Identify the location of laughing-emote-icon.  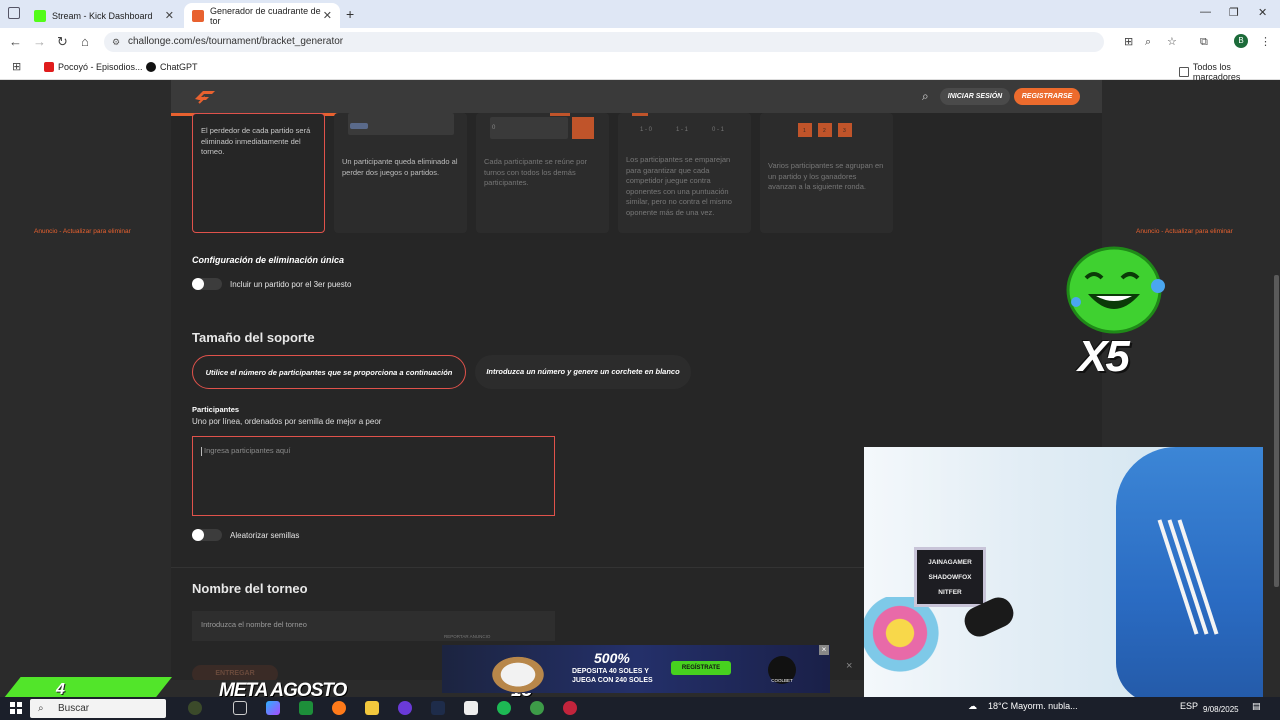
(1115, 290).